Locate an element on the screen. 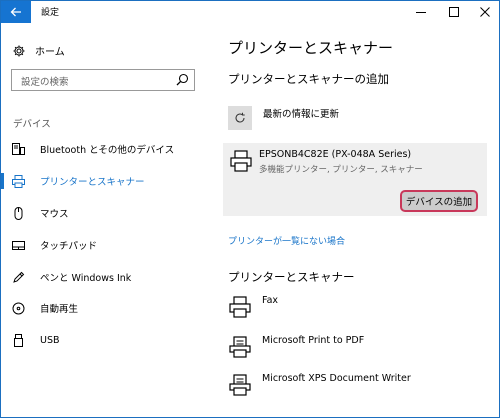 This screenshot has width=500, height=418. printer-name: Fax is located at coordinates (270, 300).